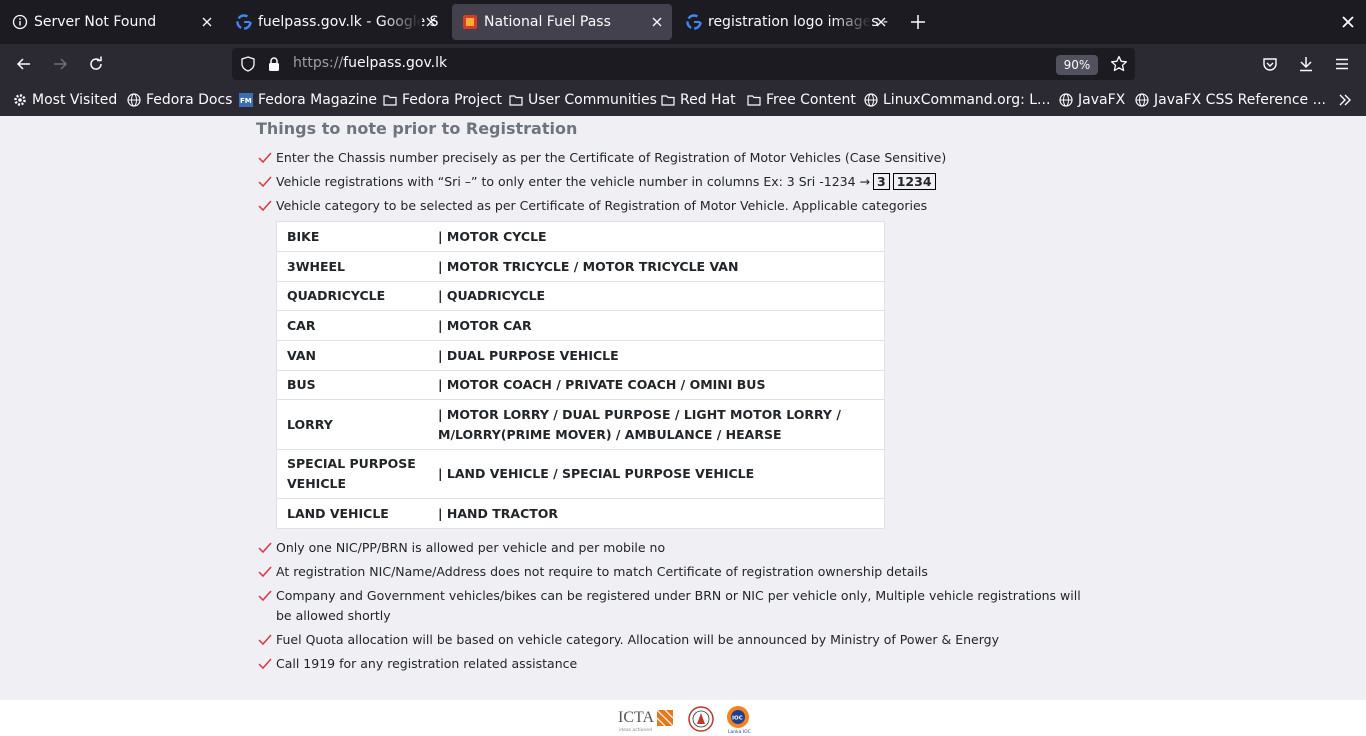 This screenshot has width=1366, height=736. What do you see at coordinates (303, 236) in the screenshot?
I see `category-name: BIKE` at bounding box center [303, 236].